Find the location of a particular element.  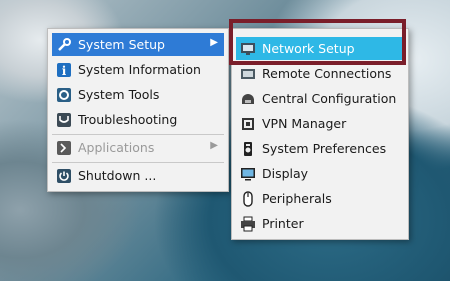

menu-item-system-information: i System Information is located at coordinates (138, 69).